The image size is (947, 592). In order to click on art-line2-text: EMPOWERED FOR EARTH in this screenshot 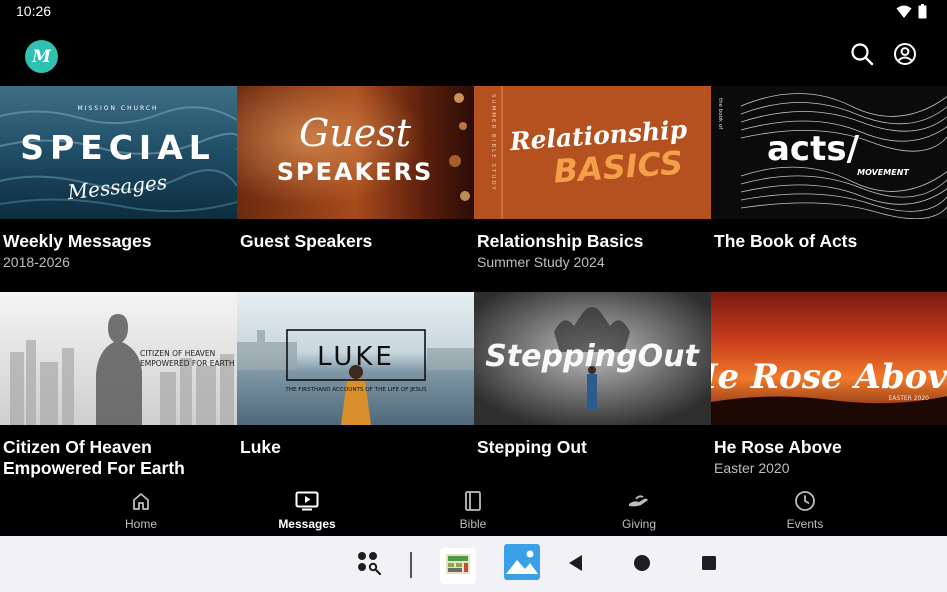, I will do `click(187, 363)`.